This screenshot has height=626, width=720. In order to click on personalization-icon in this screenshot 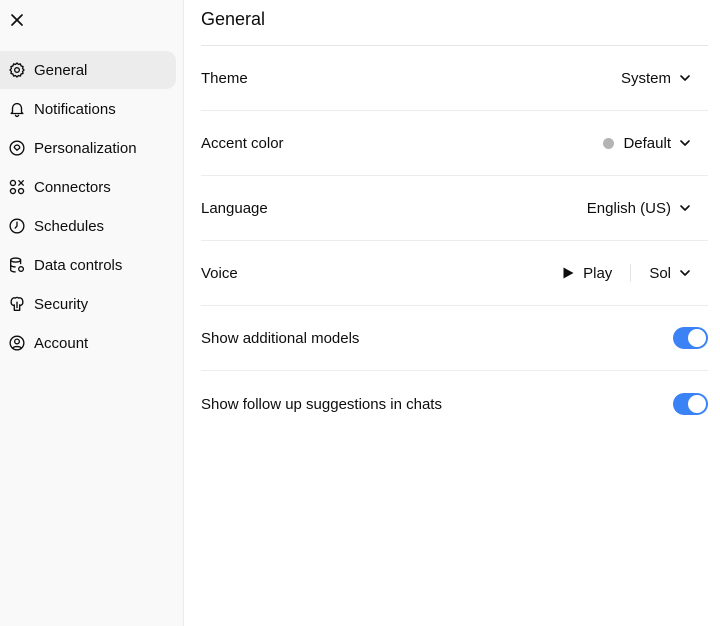, I will do `click(17, 148)`.